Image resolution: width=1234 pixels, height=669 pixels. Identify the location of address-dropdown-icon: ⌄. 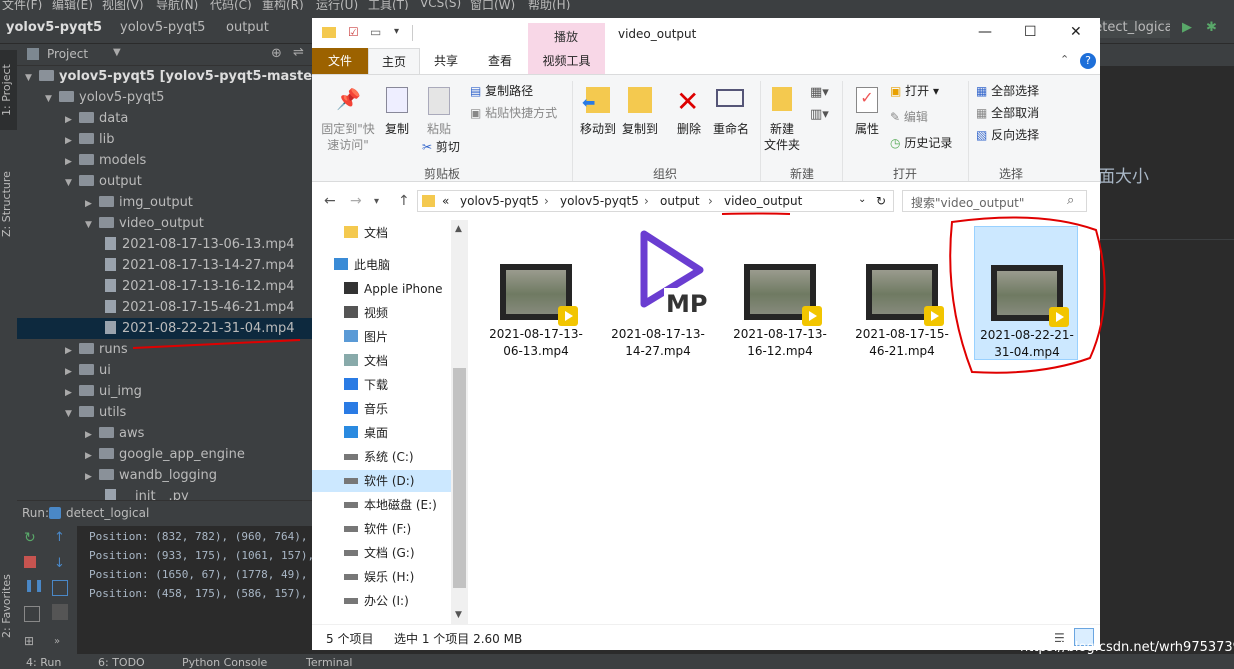
(862, 199).